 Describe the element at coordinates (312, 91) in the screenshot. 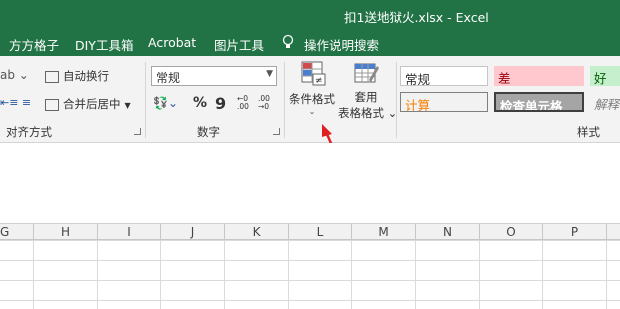

I see `conditional-formatting-button: ≠ 条件格式 ⌄` at that location.